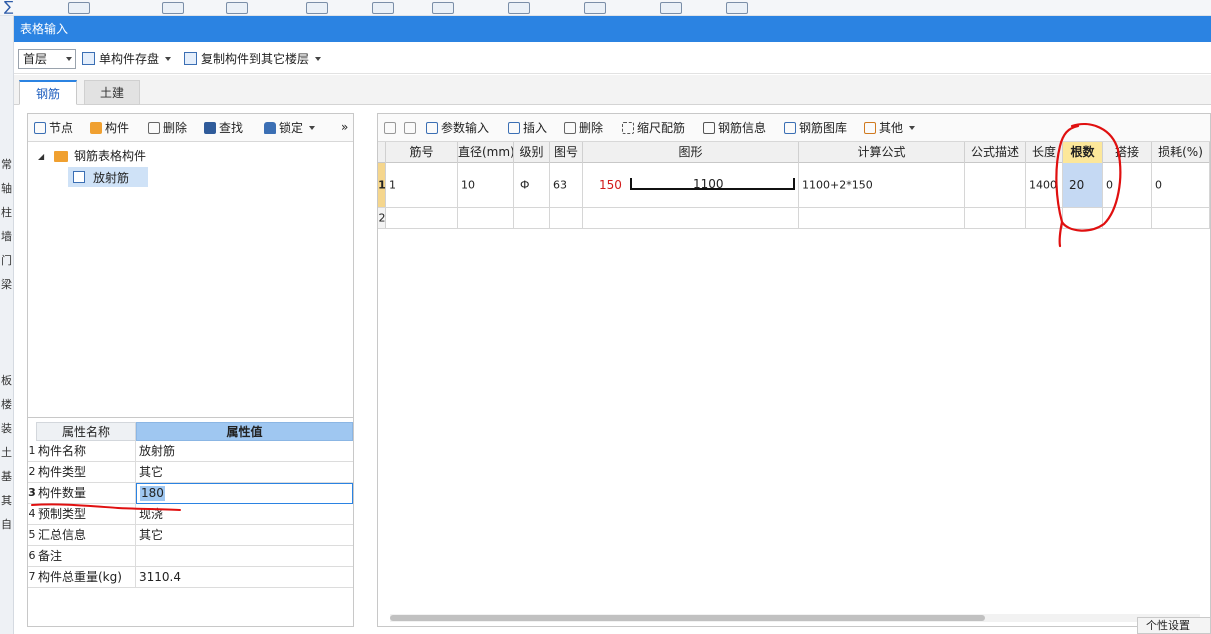 This screenshot has height=634, width=1211. Describe the element at coordinates (61, 156) in the screenshot. I see `folder-icon` at that location.